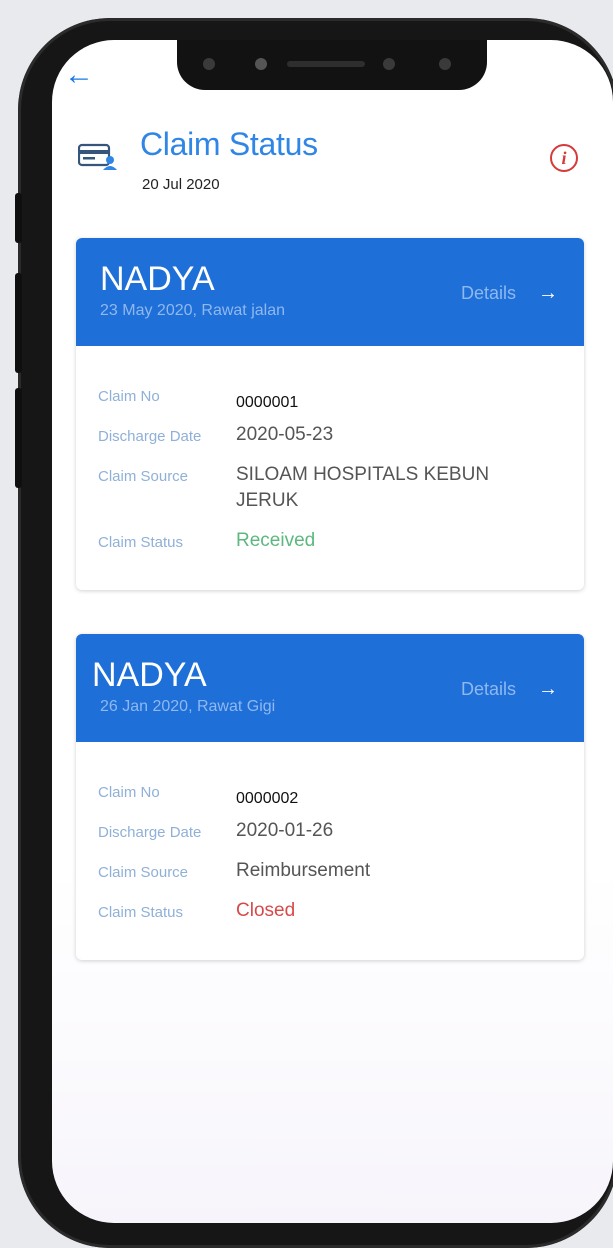  Describe the element at coordinates (276, 540) in the screenshot. I see `claim-status-value: Received` at that location.